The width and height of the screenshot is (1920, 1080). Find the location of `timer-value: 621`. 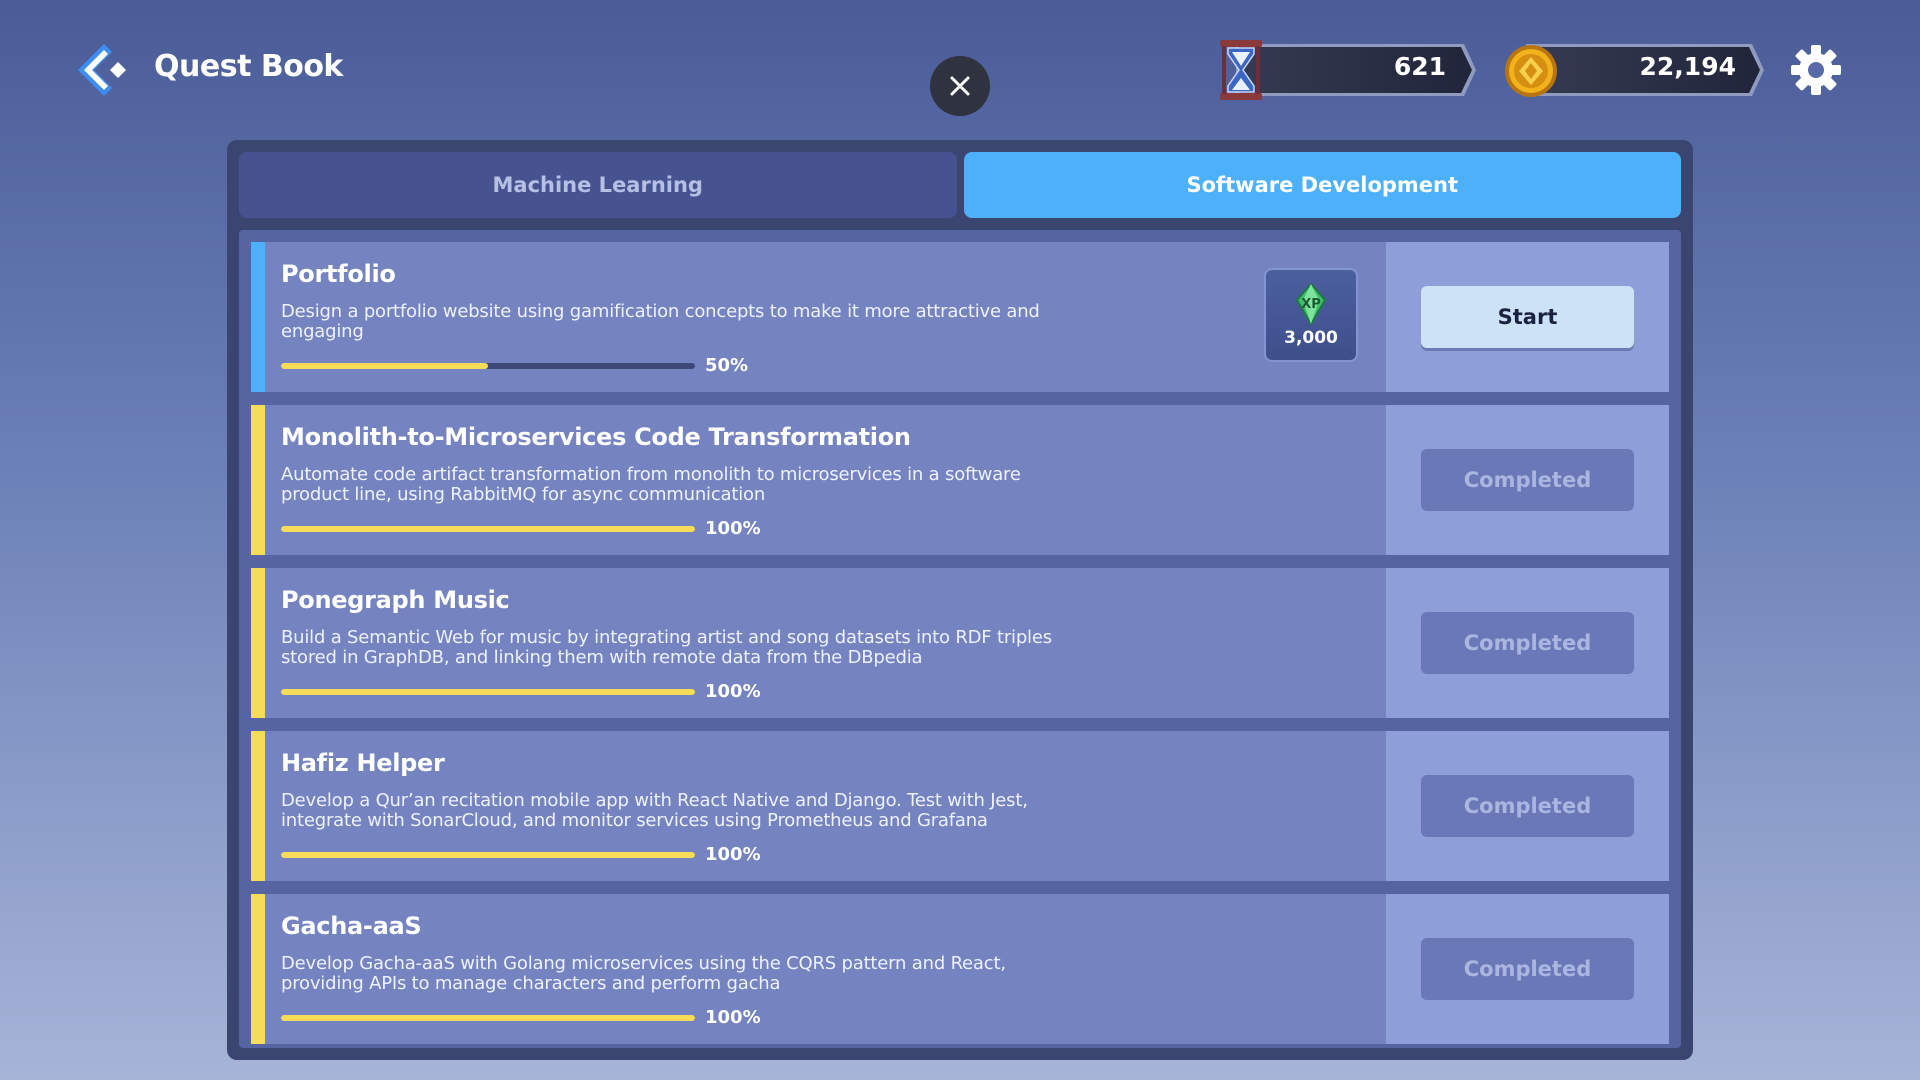

timer-value: 621 is located at coordinates (1419, 66).